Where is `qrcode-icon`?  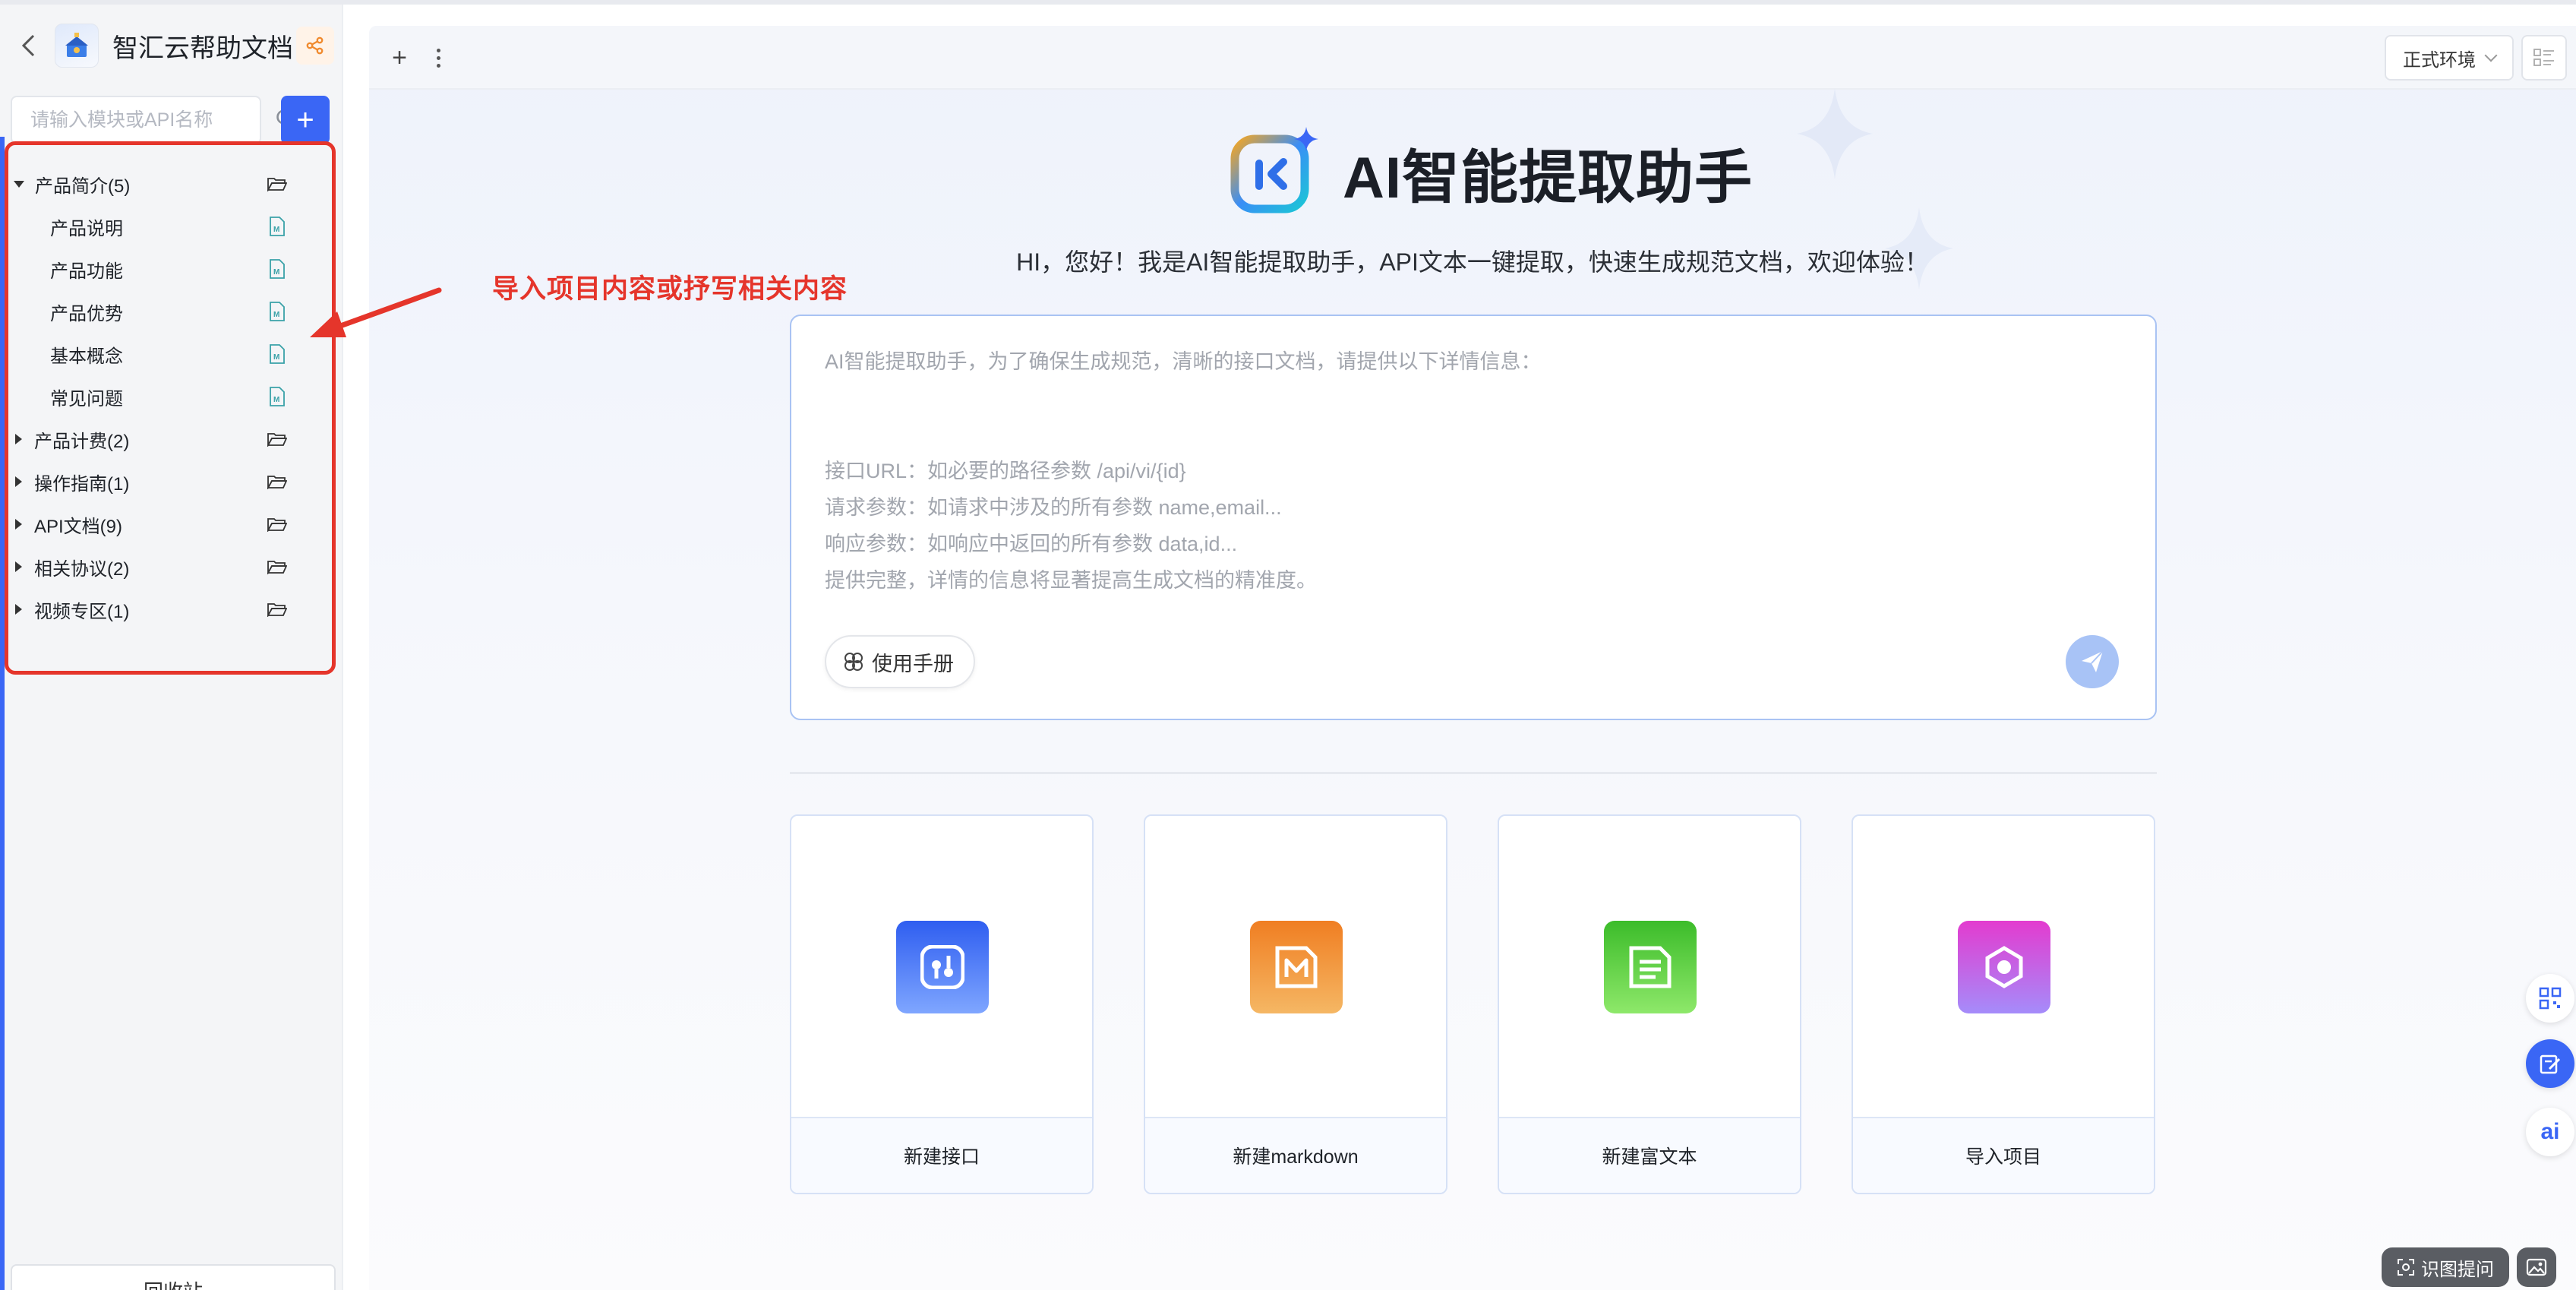
qrcode-icon is located at coordinates (2550, 998).